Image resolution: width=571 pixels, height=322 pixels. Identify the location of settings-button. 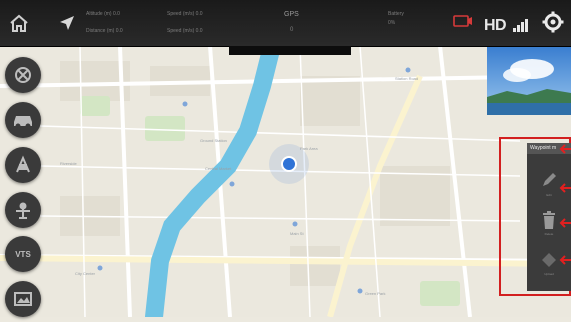
(553, 22).